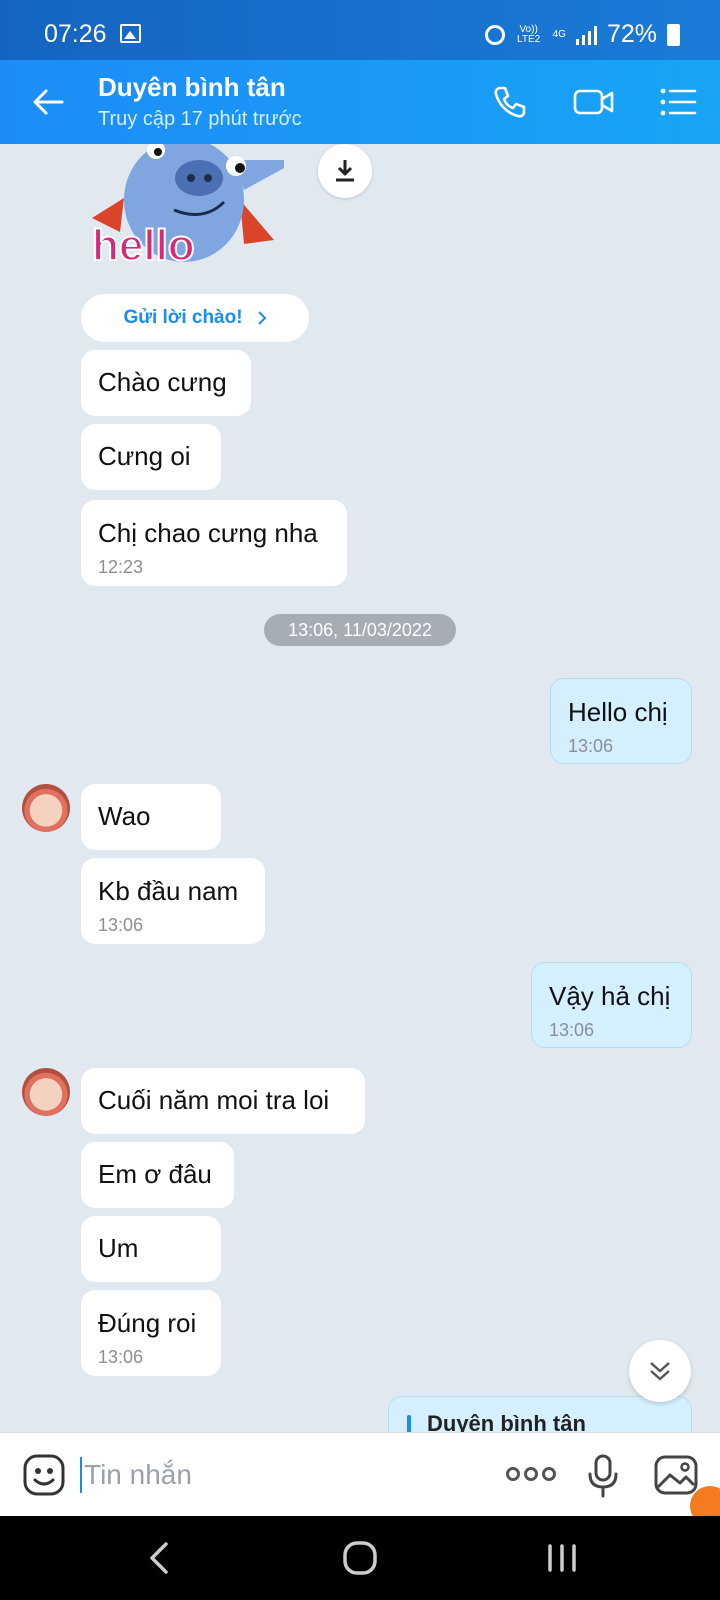 This screenshot has width=720, height=1600. I want to click on message-text: Em ơ đâu, so click(155, 1174).